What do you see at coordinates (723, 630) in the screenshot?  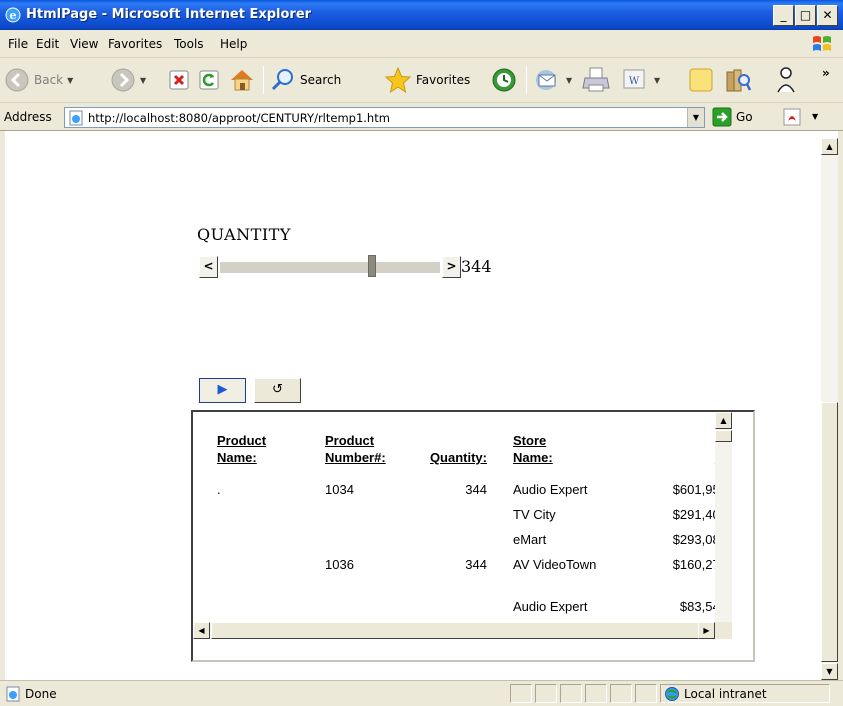 I see `scrollbar-corner` at bounding box center [723, 630].